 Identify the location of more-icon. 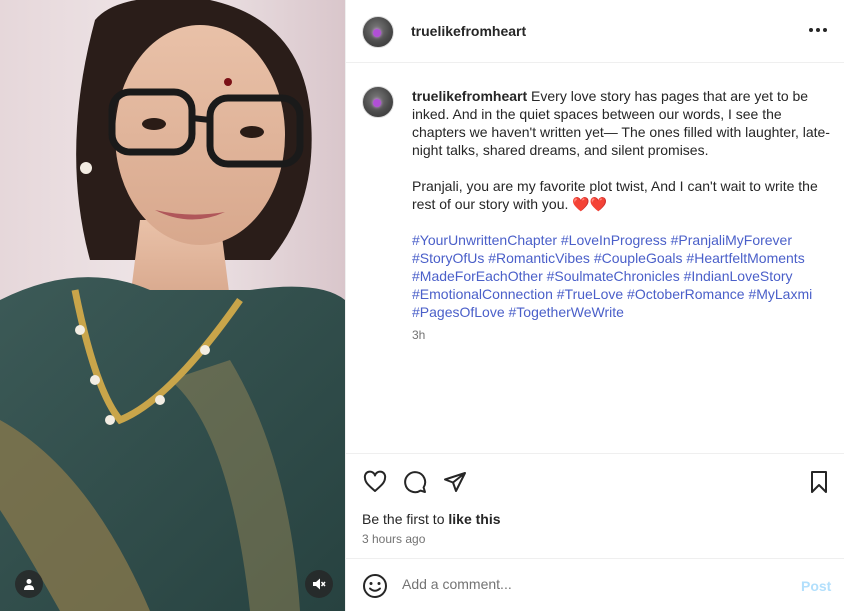
(818, 30).